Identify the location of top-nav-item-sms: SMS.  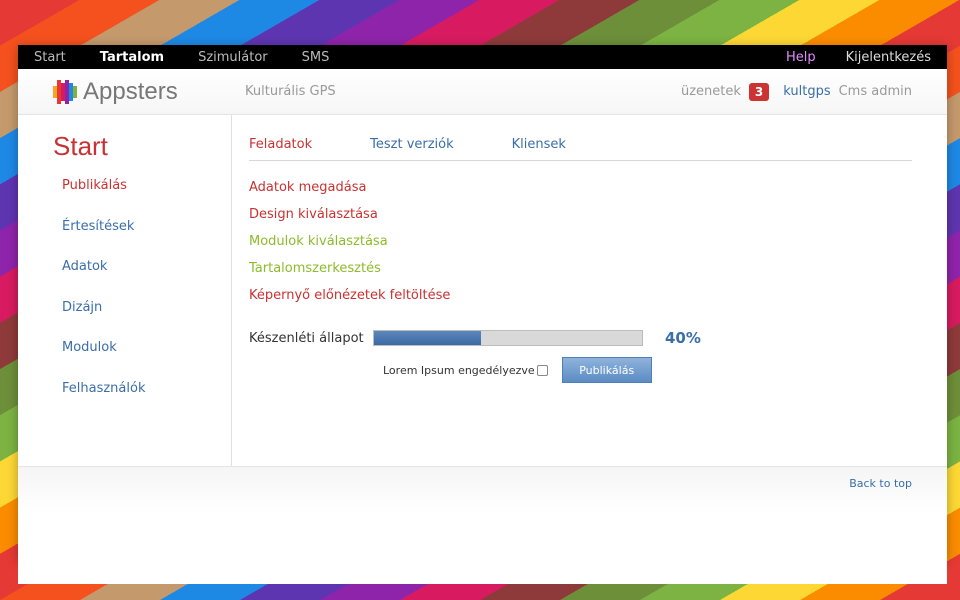
(316, 57).